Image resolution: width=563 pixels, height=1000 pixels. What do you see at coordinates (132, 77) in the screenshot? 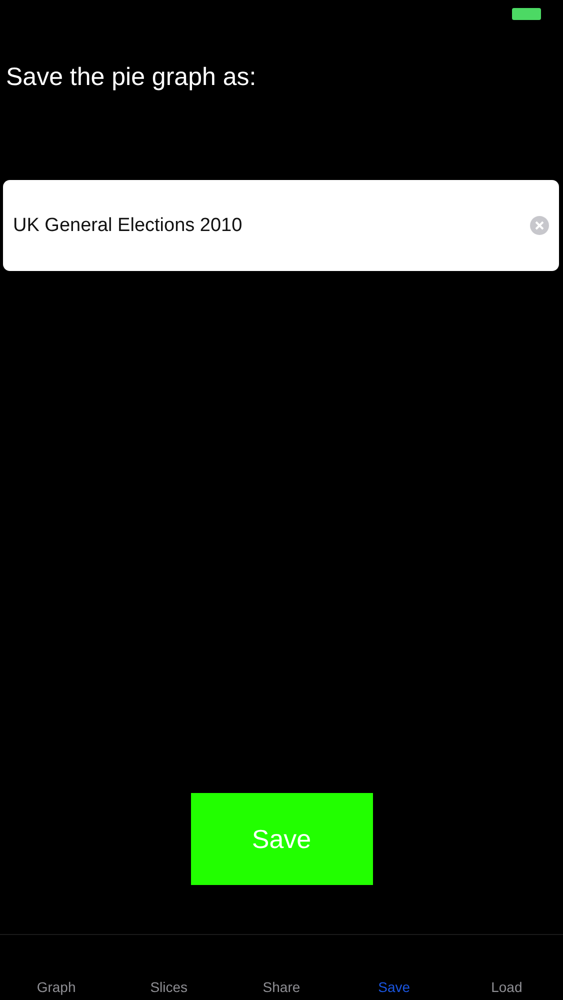
I see `heading: Save the pie graph as:` at bounding box center [132, 77].